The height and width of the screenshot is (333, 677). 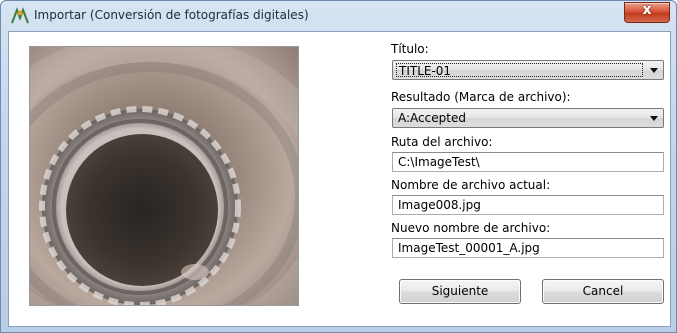 What do you see at coordinates (442, 142) in the screenshot?
I see `ruta-label: Ruta del archivo:` at bounding box center [442, 142].